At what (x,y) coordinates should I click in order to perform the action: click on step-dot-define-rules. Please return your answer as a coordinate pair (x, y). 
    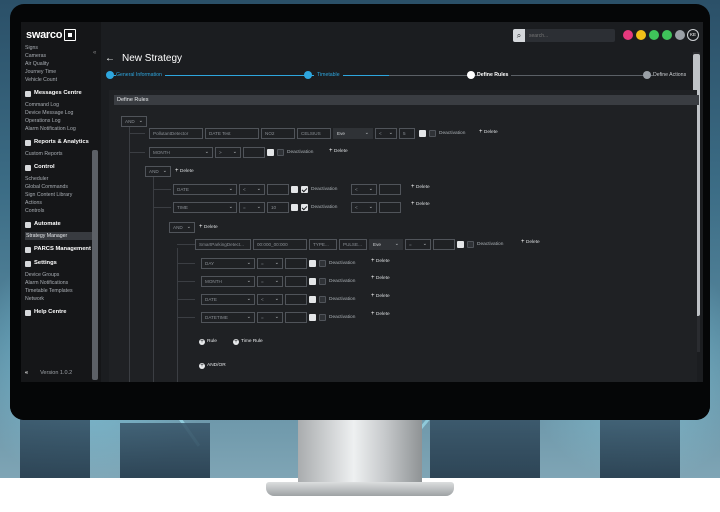
    Looking at the image, I should click on (471, 75).